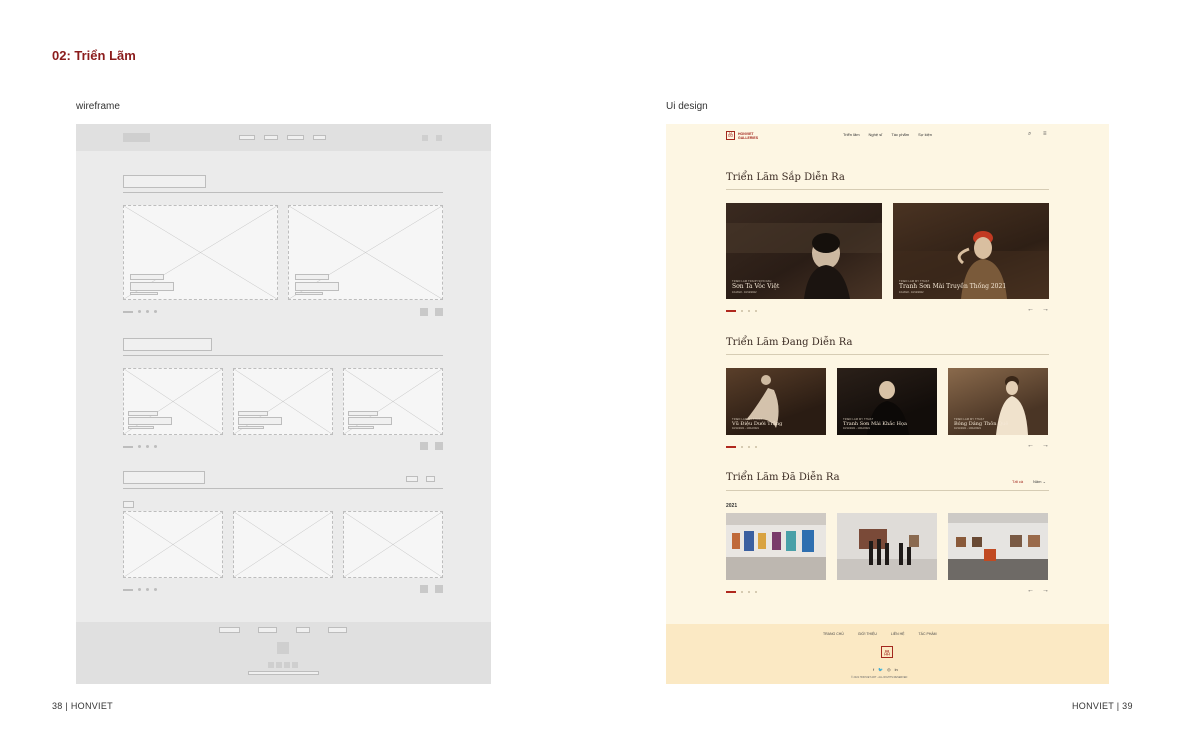  What do you see at coordinates (756, 286) in the screenshot?
I see `card-title: Sơn Ta Vóc Việt` at bounding box center [756, 286].